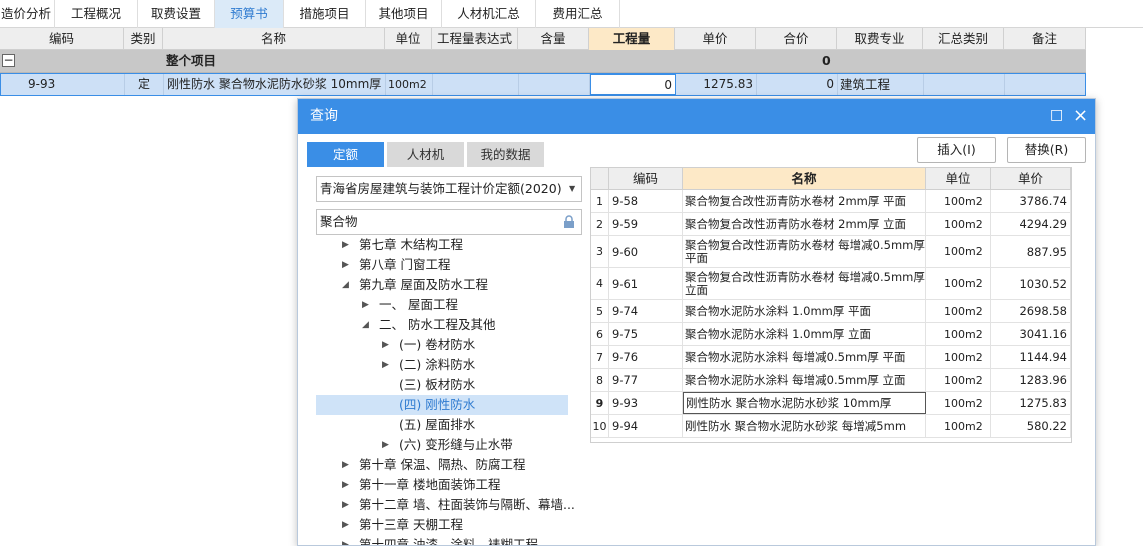  Describe the element at coordinates (442, 305) in the screenshot. I see `tree-item: ▶ 一、 屋面工程` at that location.